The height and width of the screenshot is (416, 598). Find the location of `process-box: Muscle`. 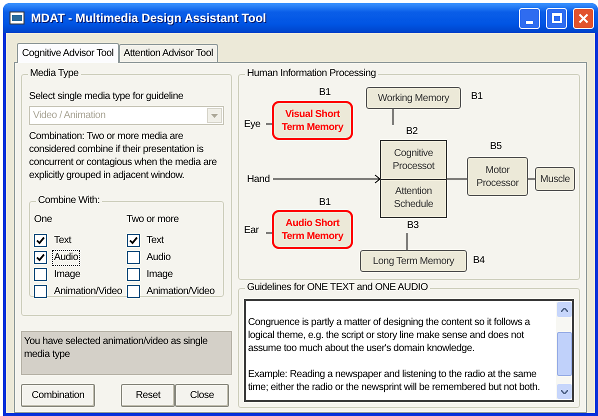

process-box: Muscle is located at coordinates (555, 179).